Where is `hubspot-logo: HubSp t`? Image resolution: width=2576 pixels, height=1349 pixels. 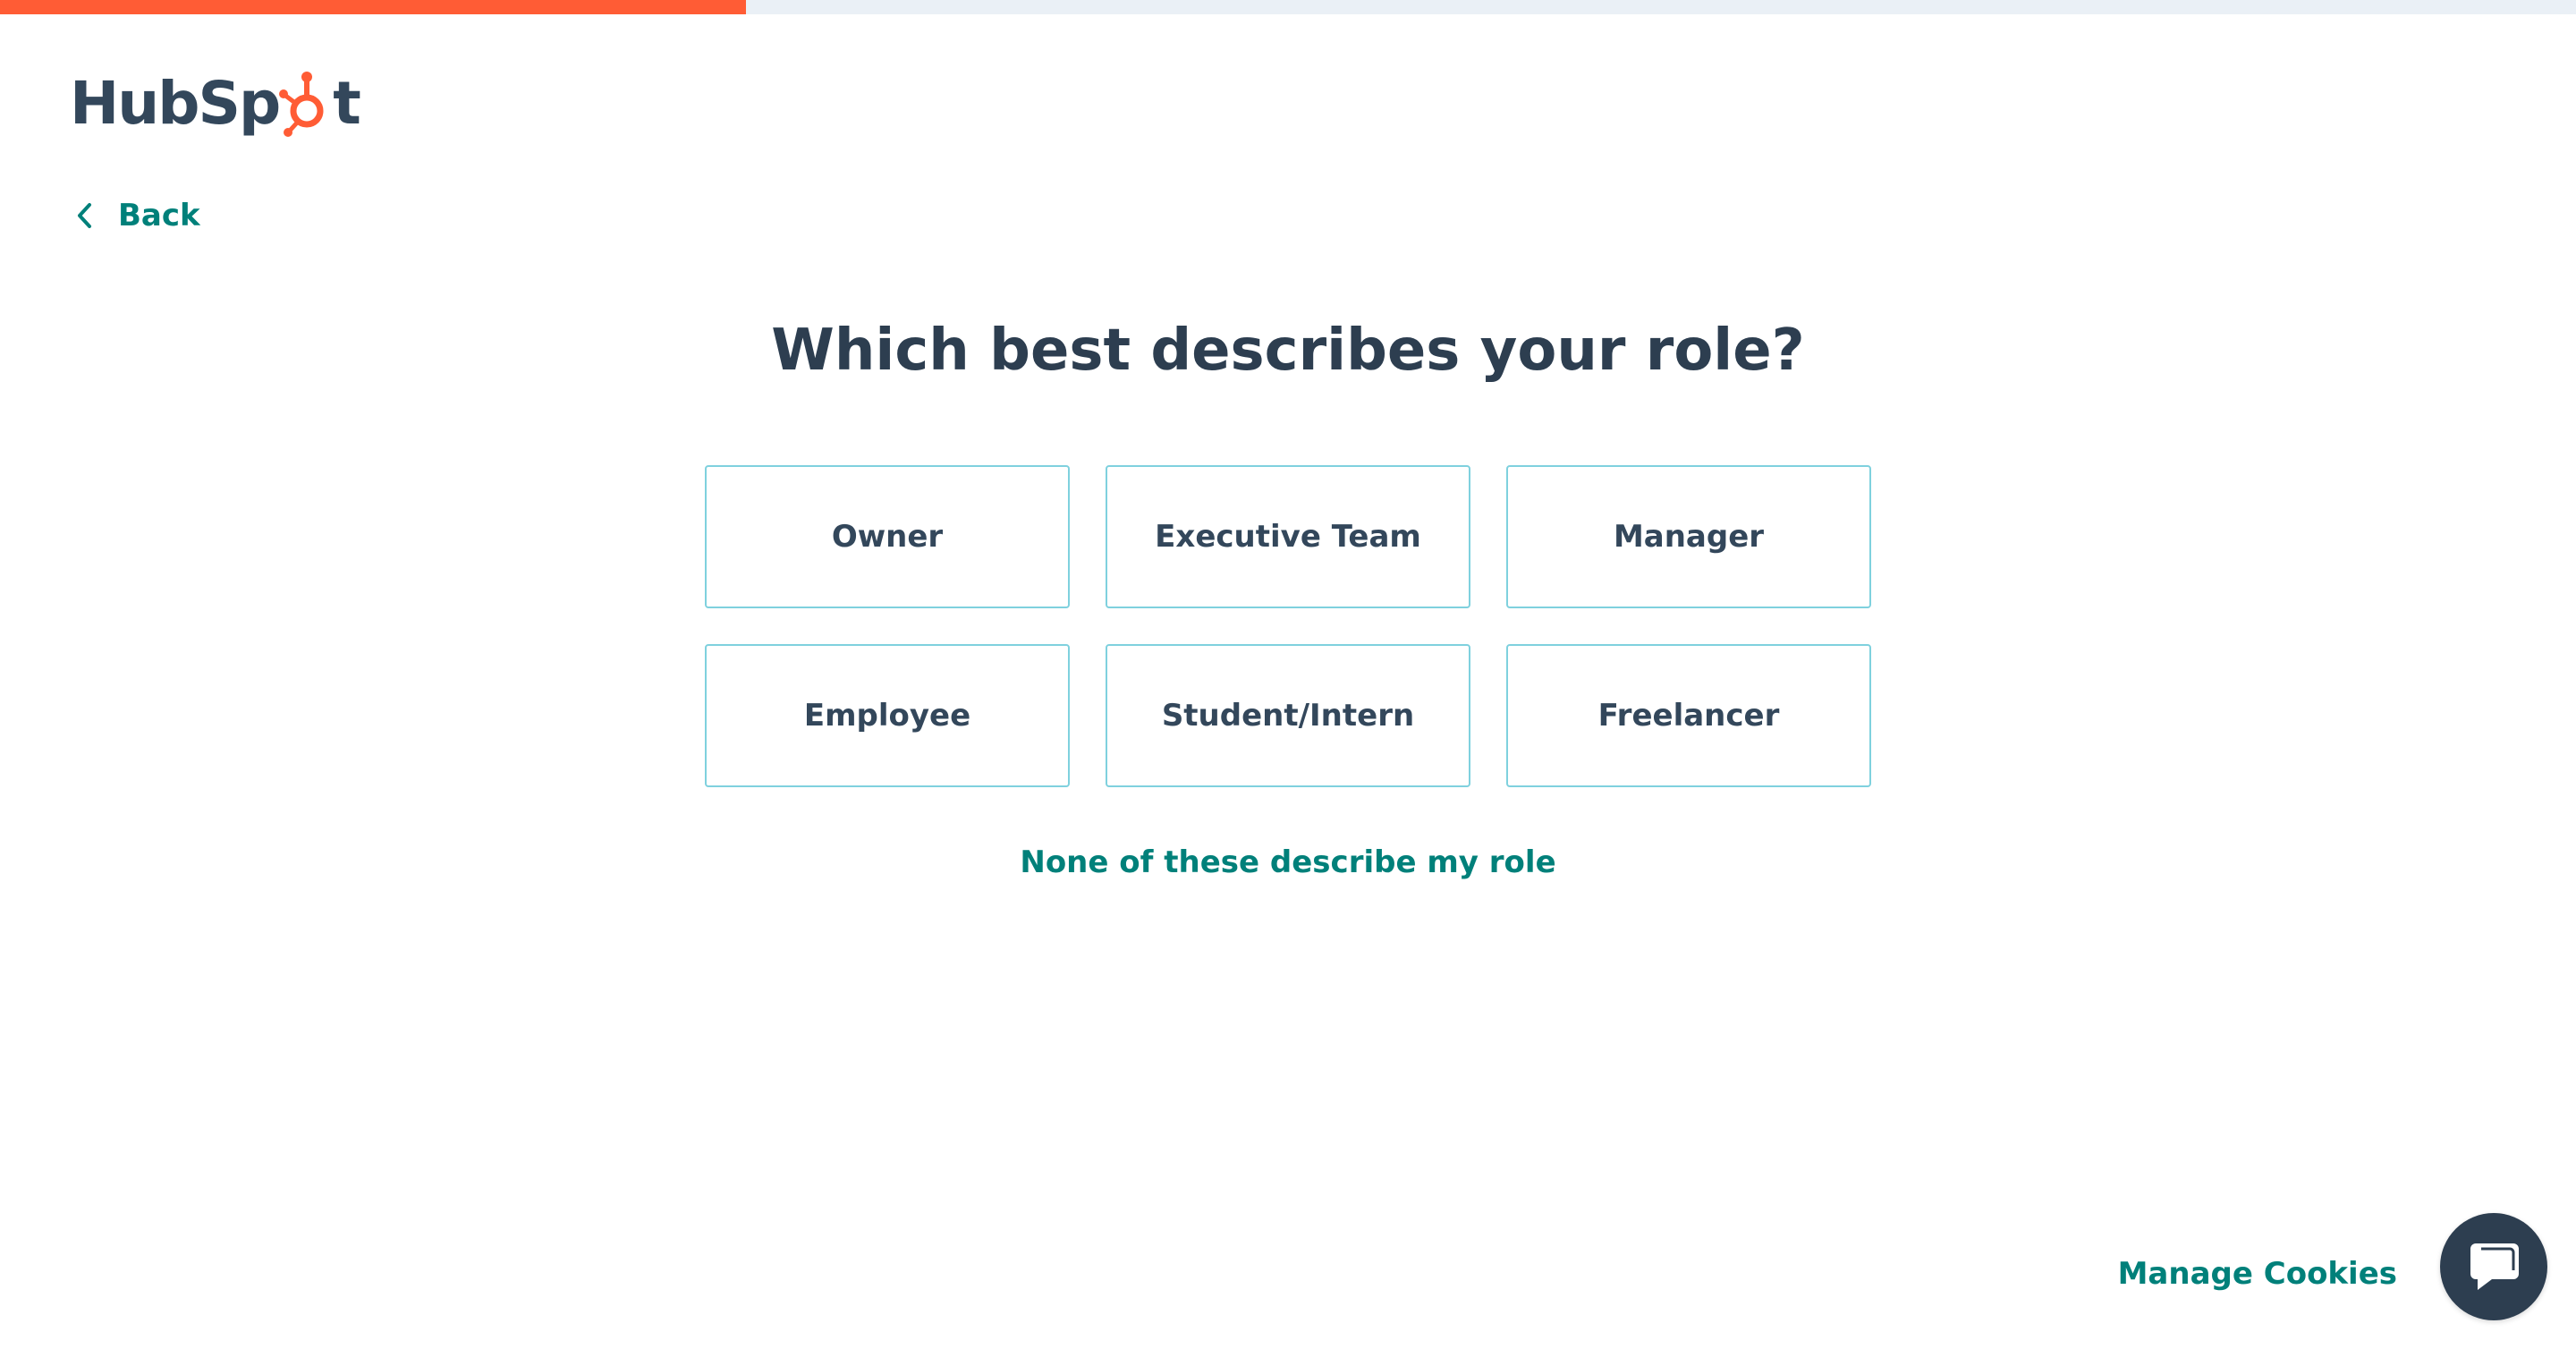 hubspot-logo: HubSp t is located at coordinates (215, 104).